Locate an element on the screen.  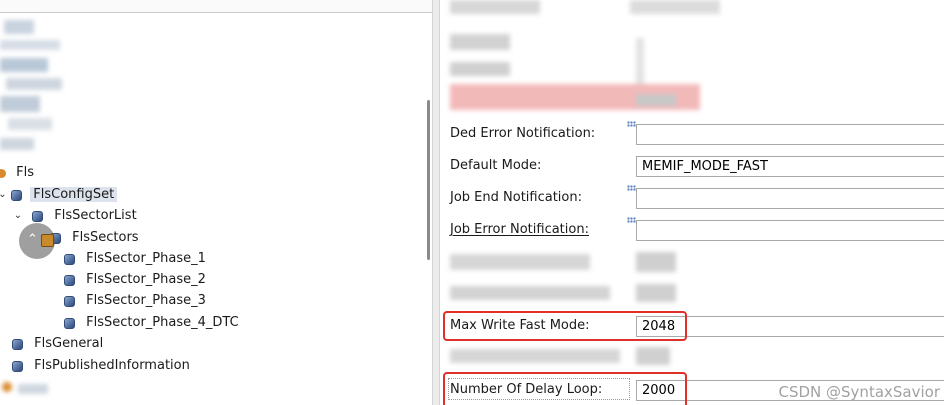
watermark-text: CSDN @SyntaxSavior is located at coordinates (859, 392).